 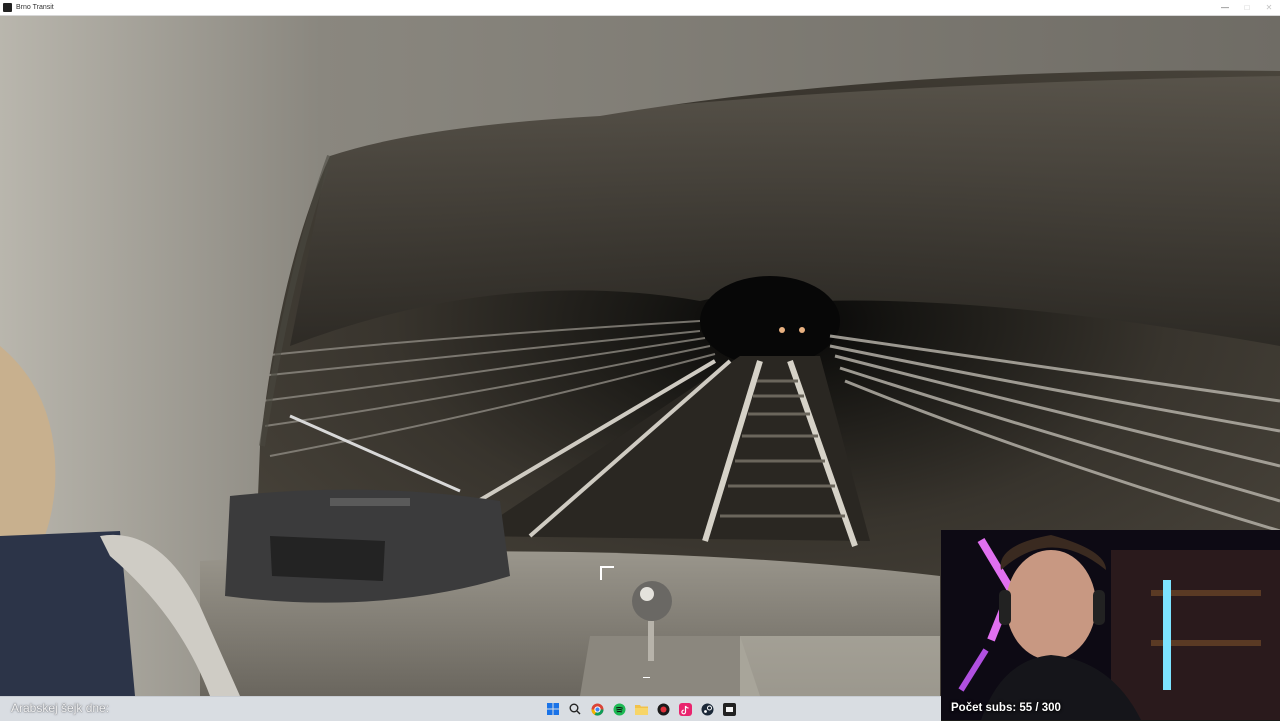 I want to click on window-title-bar: Brno Transit — □ ✕, so click(x=640, y=8).